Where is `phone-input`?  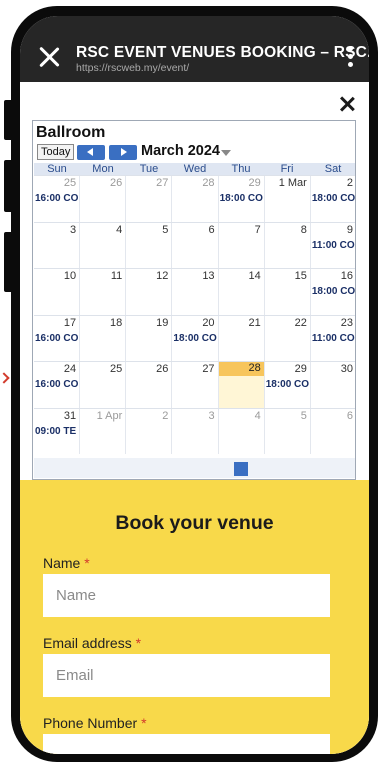
phone-input is located at coordinates (186, 744).